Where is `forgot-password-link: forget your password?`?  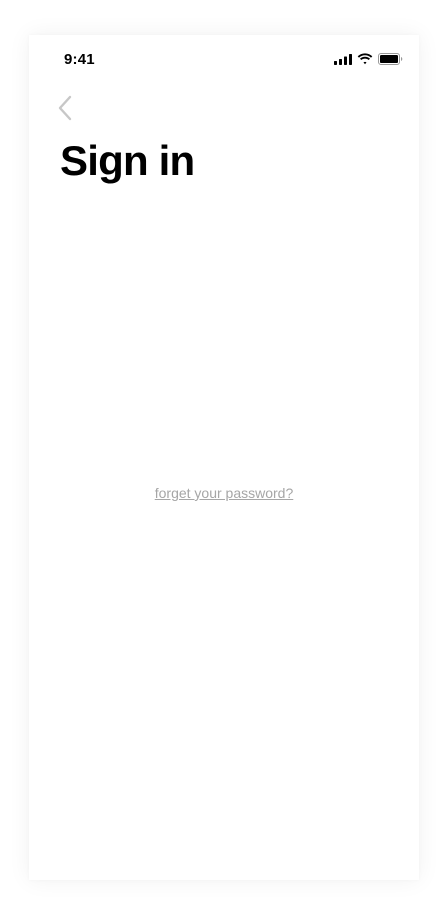 forgot-password-link: forget your password? is located at coordinates (224, 493).